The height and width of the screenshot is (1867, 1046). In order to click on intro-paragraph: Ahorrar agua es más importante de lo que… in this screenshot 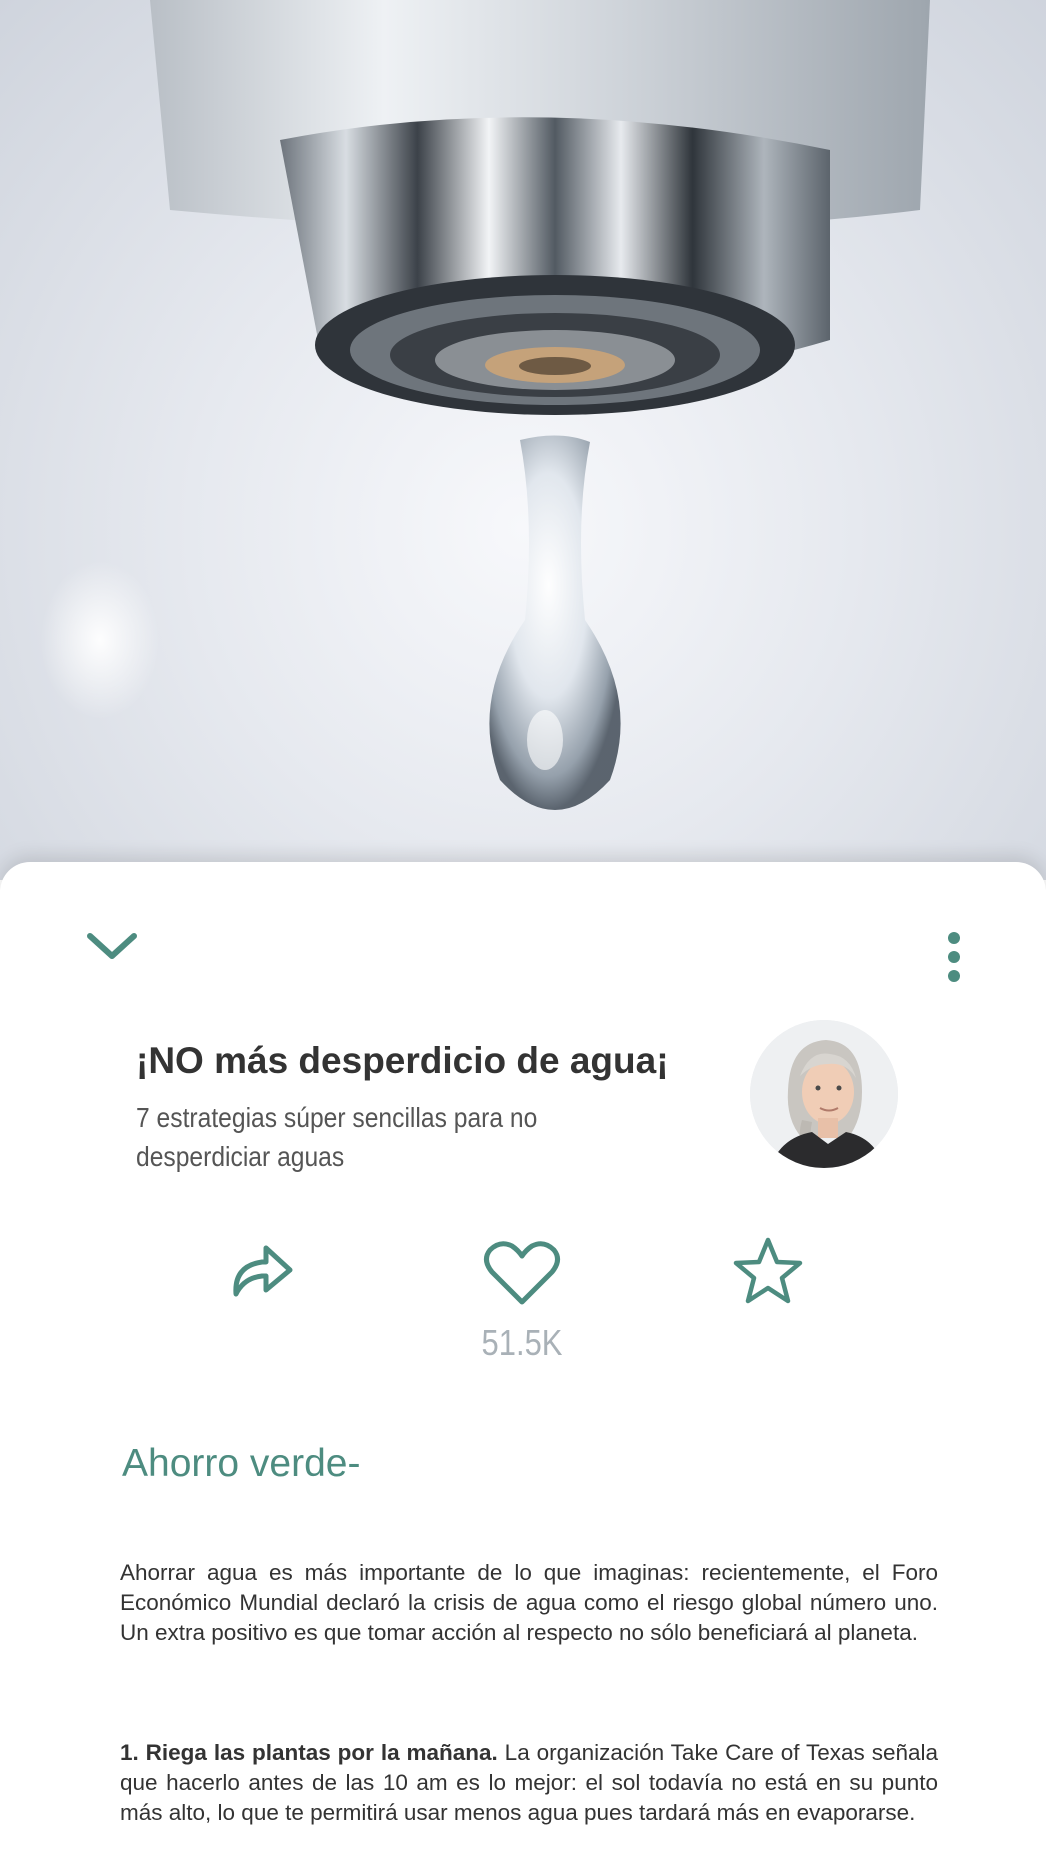, I will do `click(529, 1602)`.